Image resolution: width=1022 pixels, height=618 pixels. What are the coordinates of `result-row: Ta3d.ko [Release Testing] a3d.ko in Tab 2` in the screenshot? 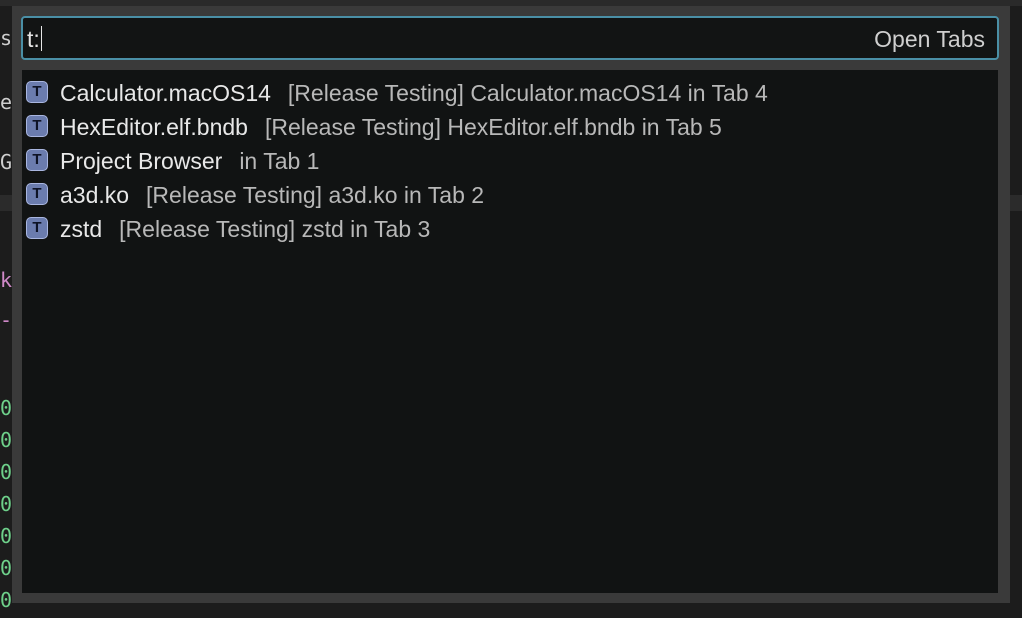 It's located at (510, 195).